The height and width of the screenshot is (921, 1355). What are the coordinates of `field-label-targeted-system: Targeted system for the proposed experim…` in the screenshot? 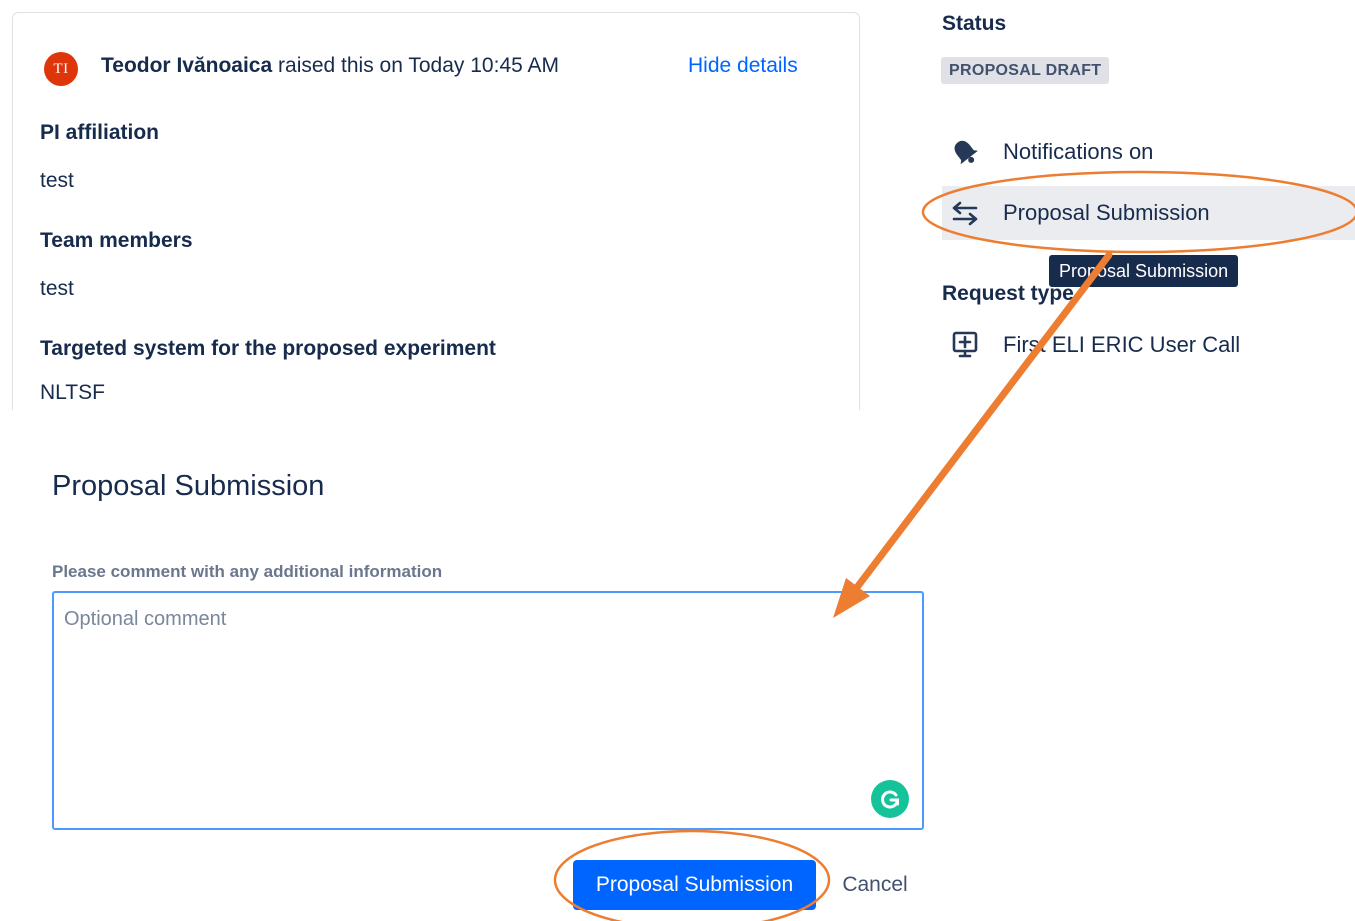 It's located at (268, 348).